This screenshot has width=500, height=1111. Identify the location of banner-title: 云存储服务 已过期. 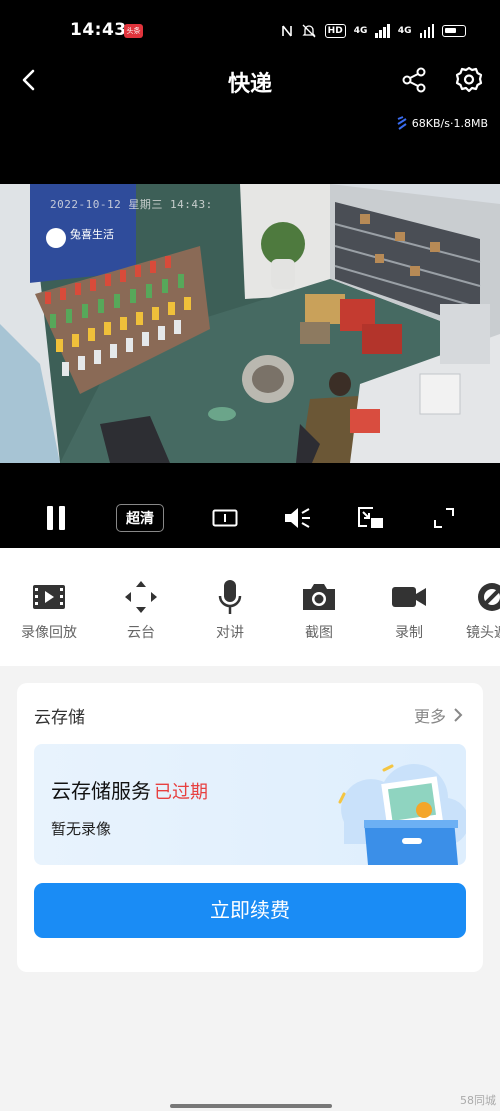
(129, 789).